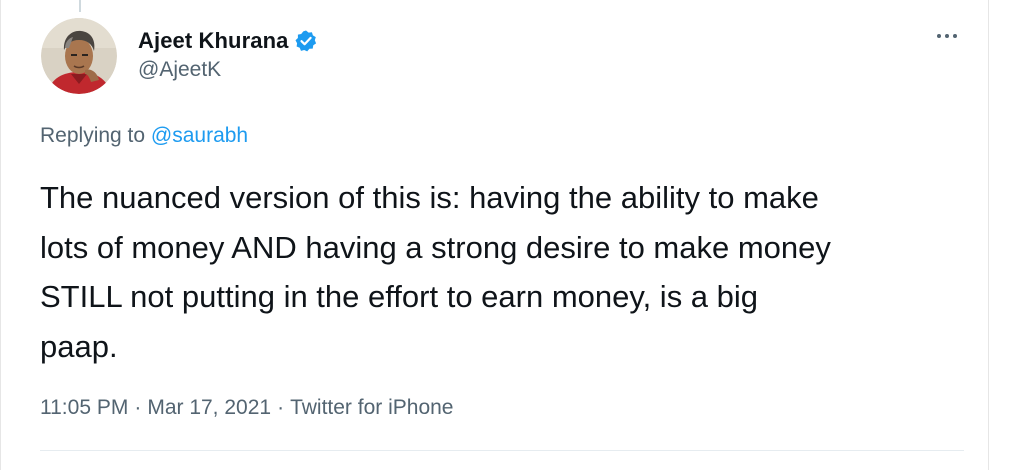 The height and width of the screenshot is (470, 1023). I want to click on tweet-time: 11:05 PM, so click(84, 408).